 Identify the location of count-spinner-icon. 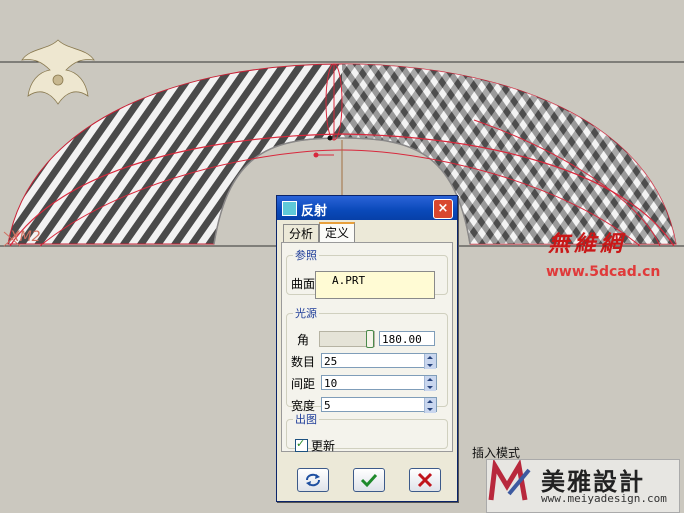
(430, 361).